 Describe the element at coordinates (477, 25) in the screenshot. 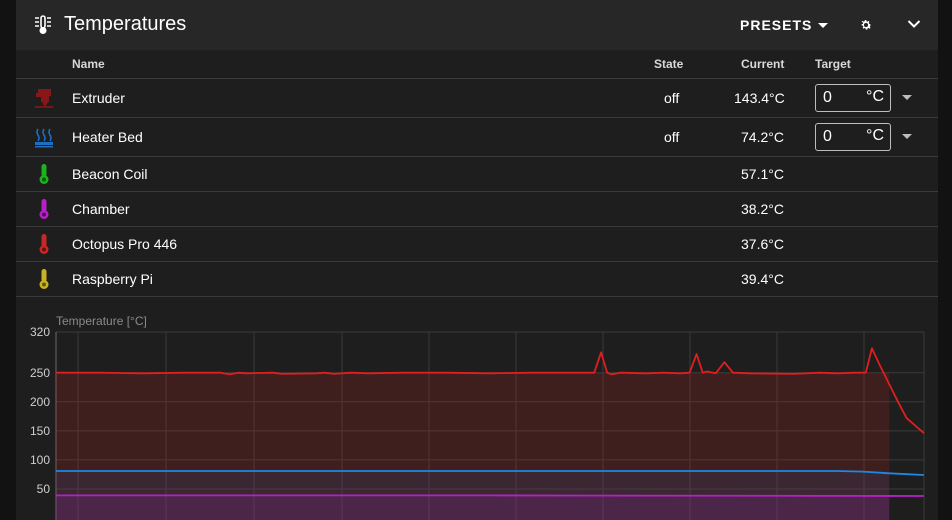

I see `panel-header: Temperatures PRESETS` at that location.